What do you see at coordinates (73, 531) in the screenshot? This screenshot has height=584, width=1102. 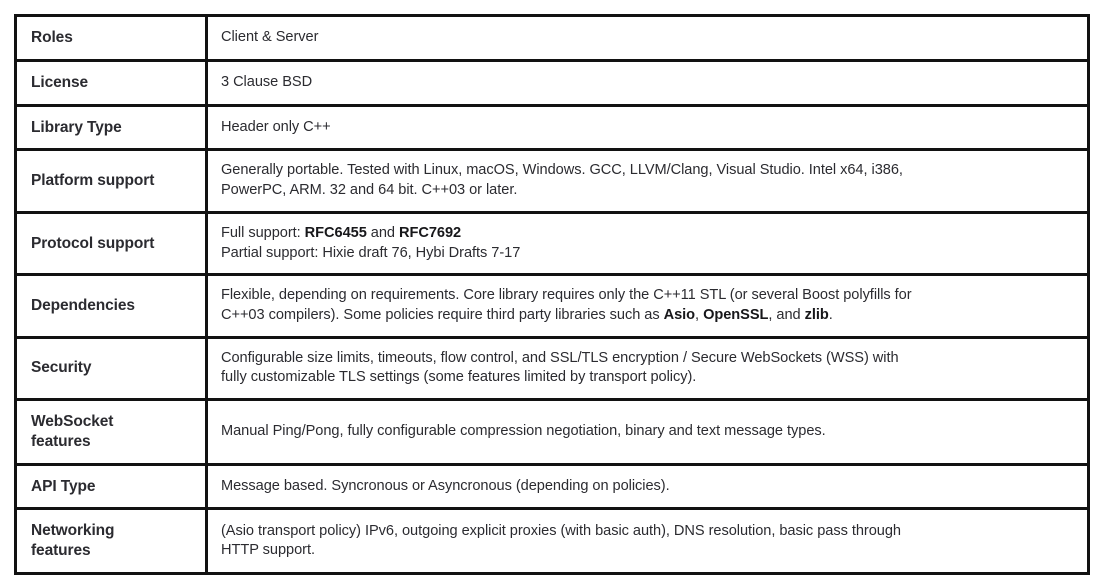 I see `row-label-text: Networking` at bounding box center [73, 531].